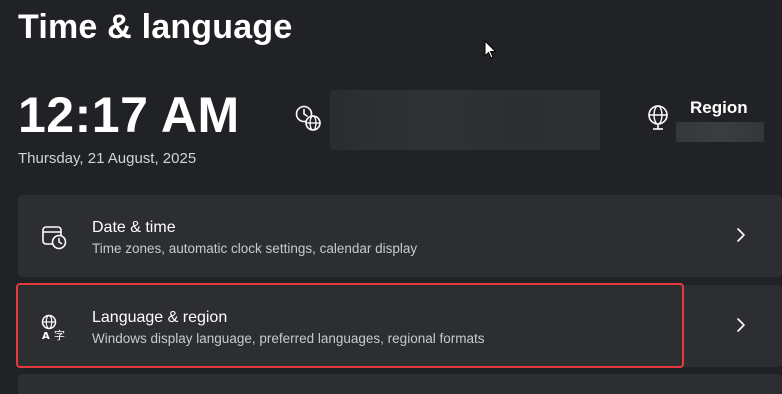  I want to click on timezone-redacted, so click(465, 120).